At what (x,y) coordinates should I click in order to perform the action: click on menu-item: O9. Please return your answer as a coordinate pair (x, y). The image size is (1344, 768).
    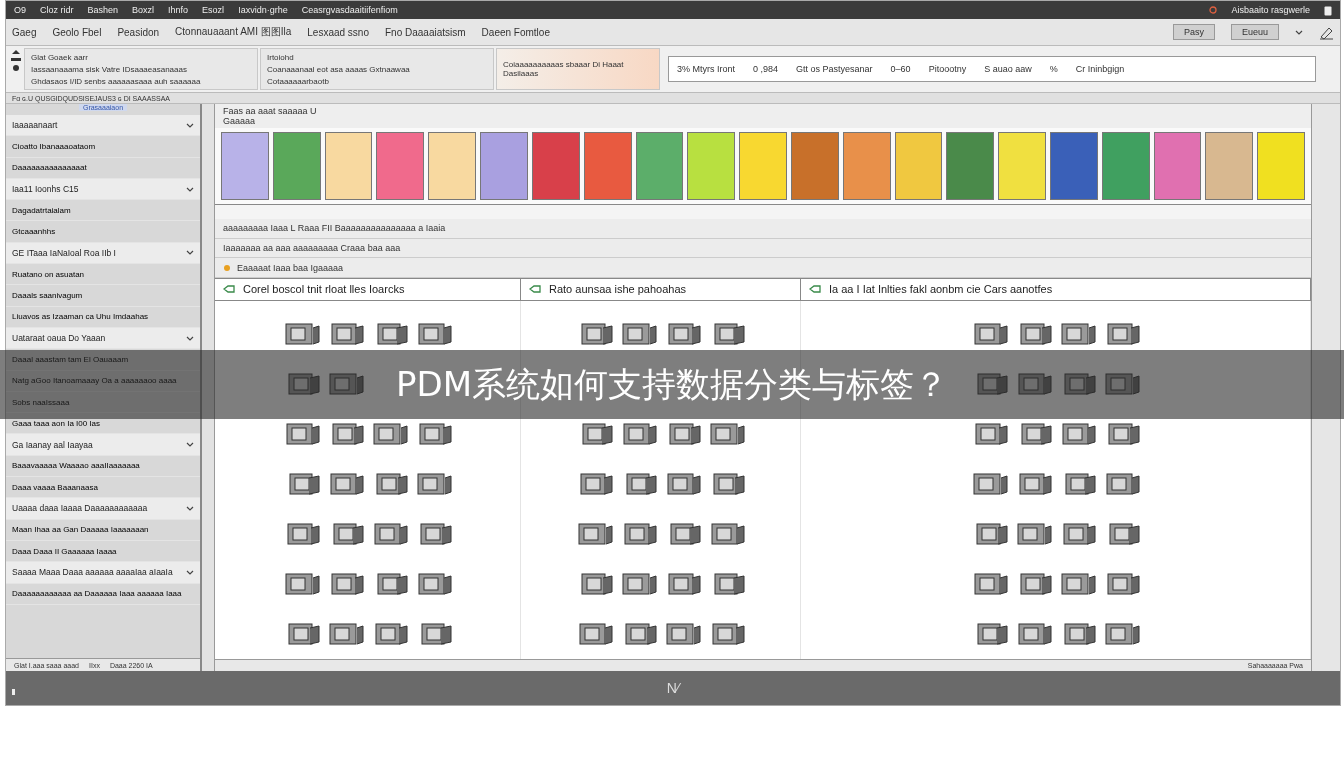
    Looking at the image, I should click on (20, 10).